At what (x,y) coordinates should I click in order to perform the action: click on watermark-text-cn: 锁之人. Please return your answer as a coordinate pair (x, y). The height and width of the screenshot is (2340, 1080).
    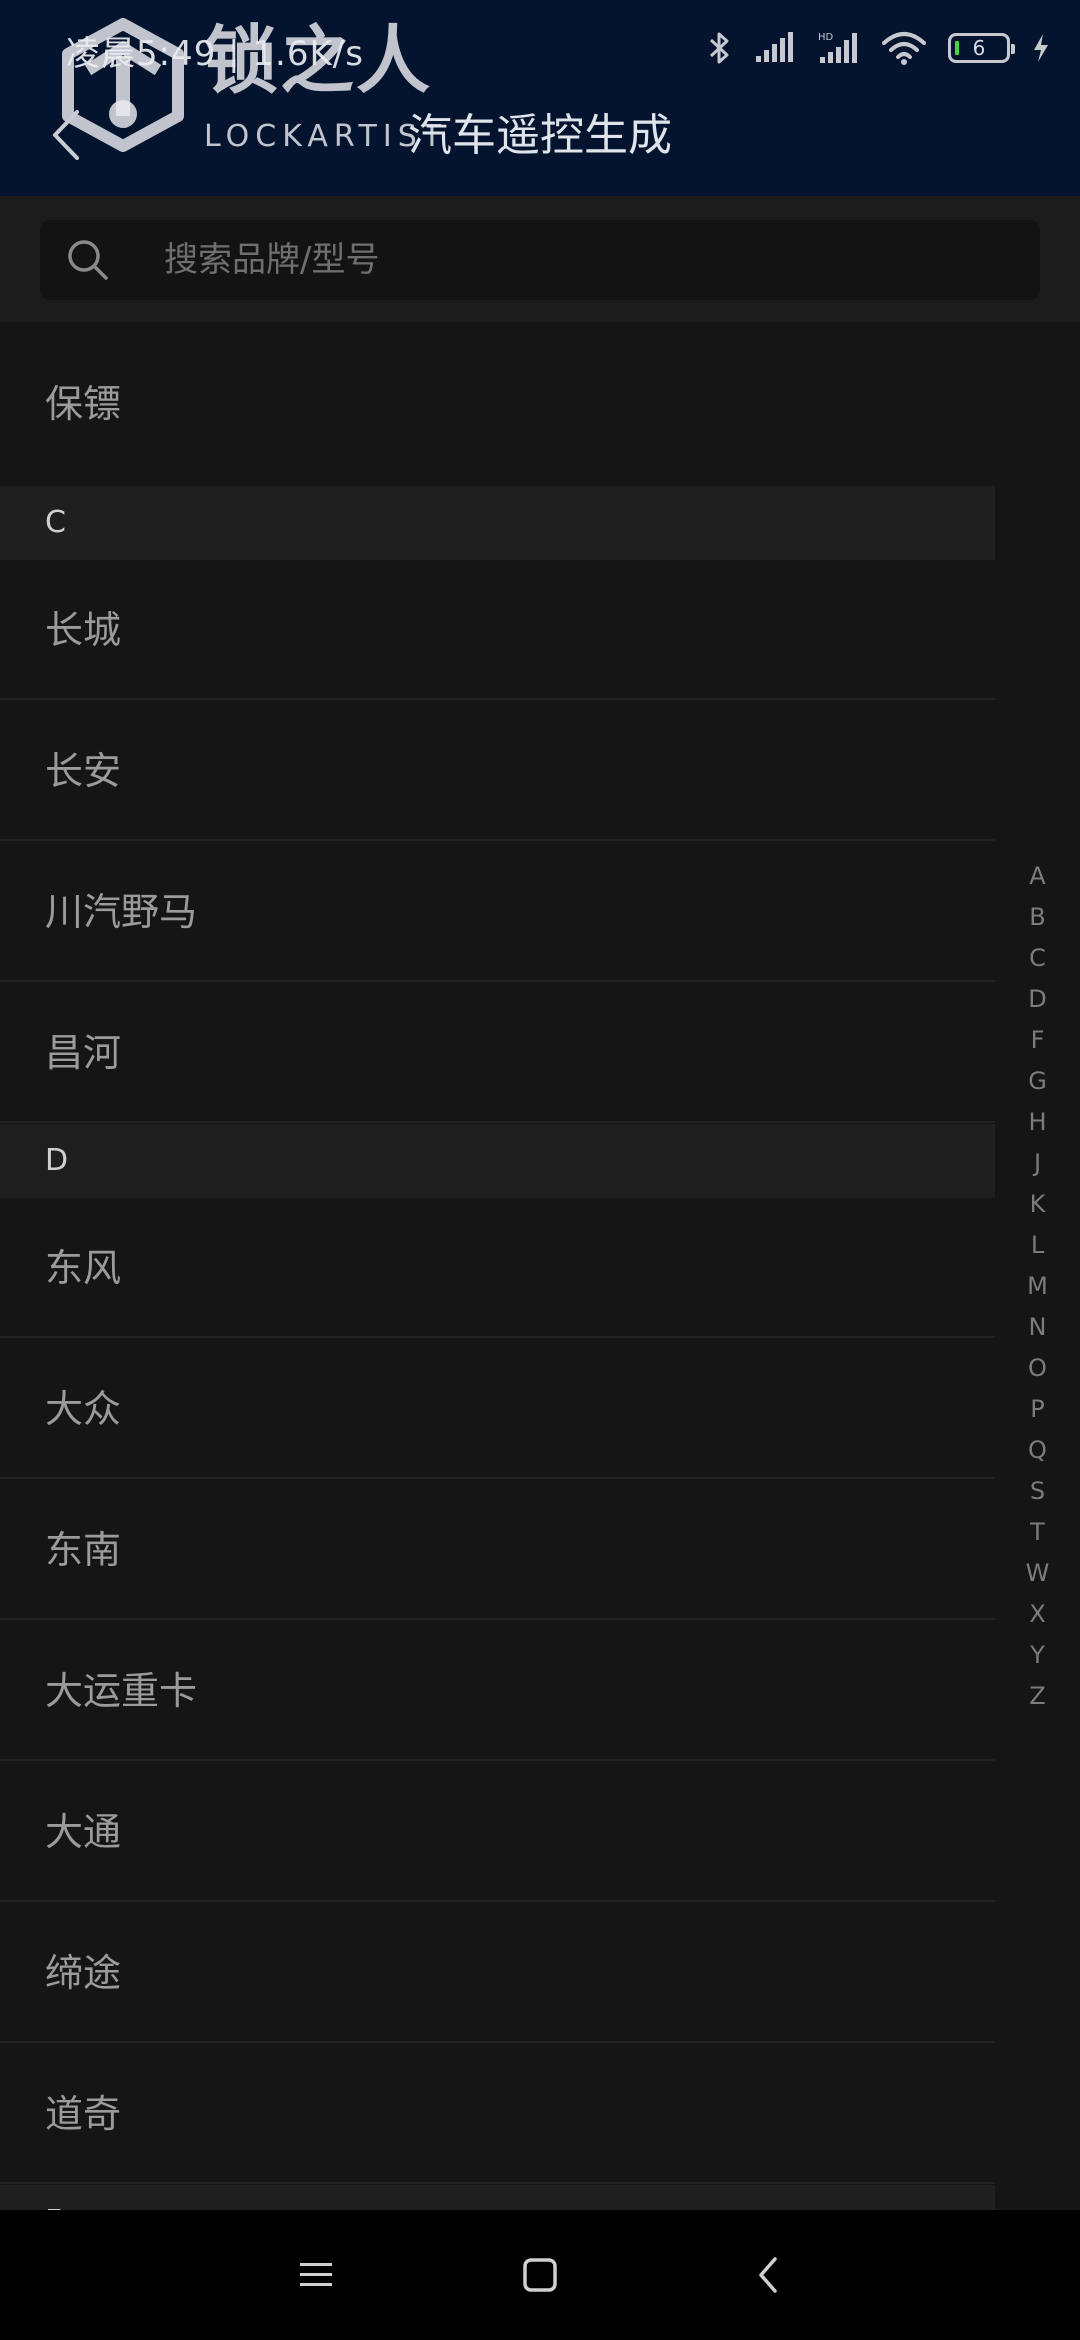
    Looking at the image, I should click on (318, 61).